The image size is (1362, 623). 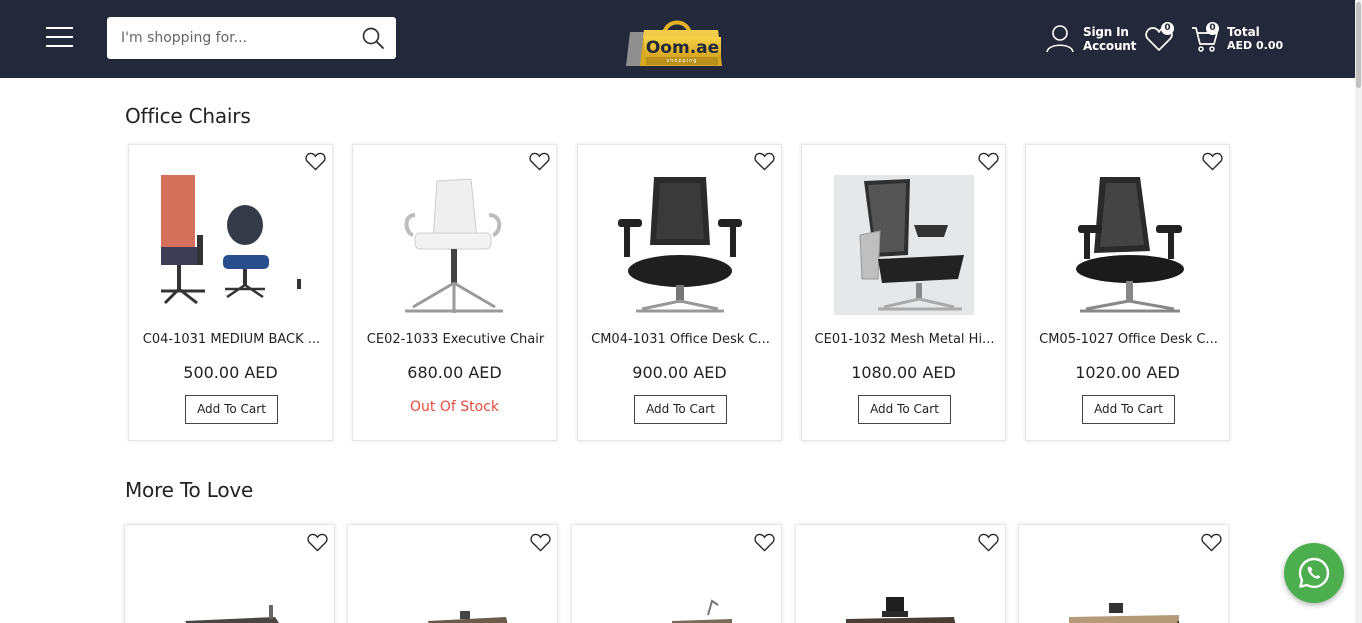 What do you see at coordinates (1255, 45) in the screenshot?
I see `cart-total-value: AED 0.00` at bounding box center [1255, 45].